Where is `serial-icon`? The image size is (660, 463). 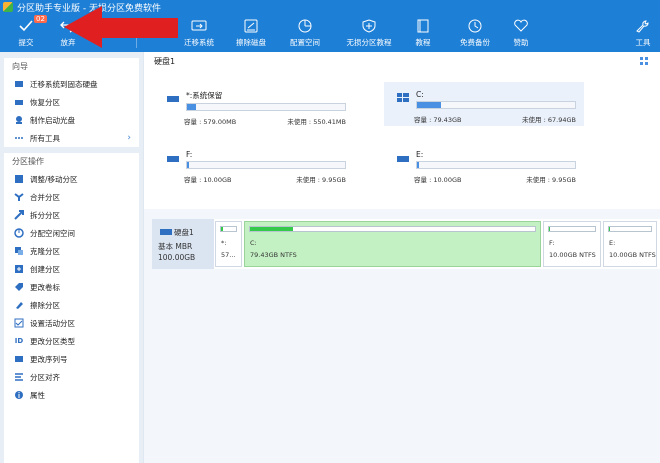 serial-icon is located at coordinates (19, 359).